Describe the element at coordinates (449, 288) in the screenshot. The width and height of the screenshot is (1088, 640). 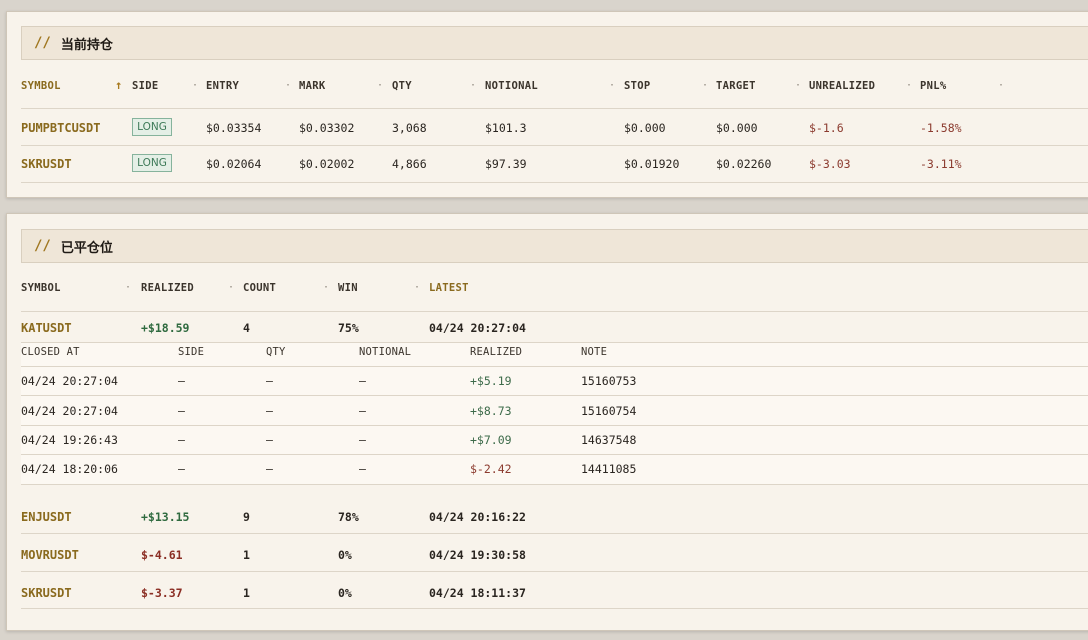
I see `col-header-latest: LATEST` at that location.